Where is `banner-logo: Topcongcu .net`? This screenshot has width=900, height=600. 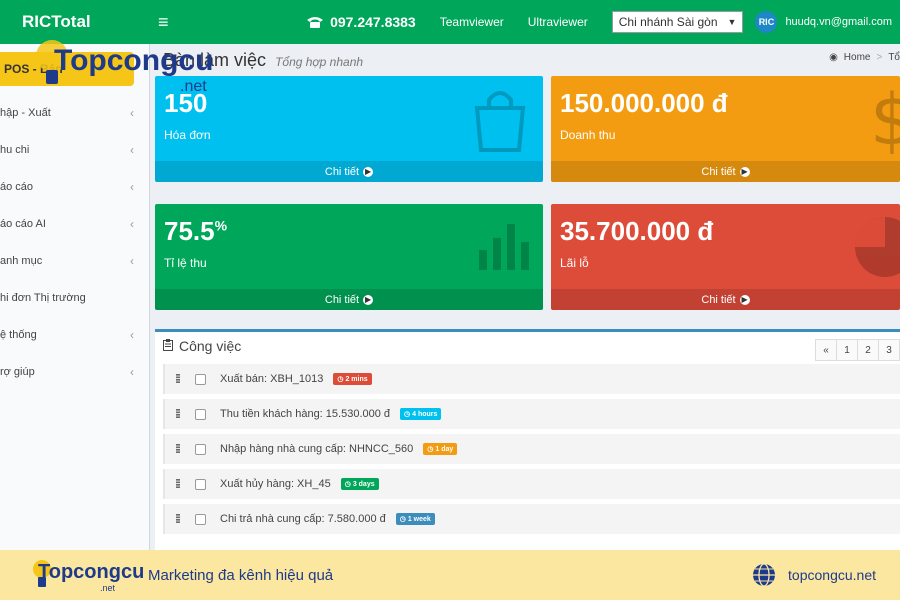
banner-logo: Topcongcu .net is located at coordinates (87, 575).